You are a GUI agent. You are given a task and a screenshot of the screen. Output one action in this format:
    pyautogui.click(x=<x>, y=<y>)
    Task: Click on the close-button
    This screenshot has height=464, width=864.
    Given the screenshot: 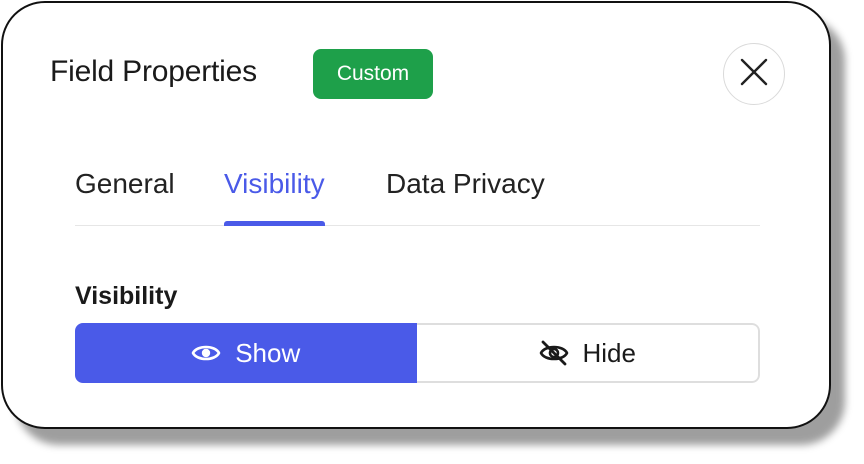 What is the action you would take?
    pyautogui.click(x=754, y=74)
    